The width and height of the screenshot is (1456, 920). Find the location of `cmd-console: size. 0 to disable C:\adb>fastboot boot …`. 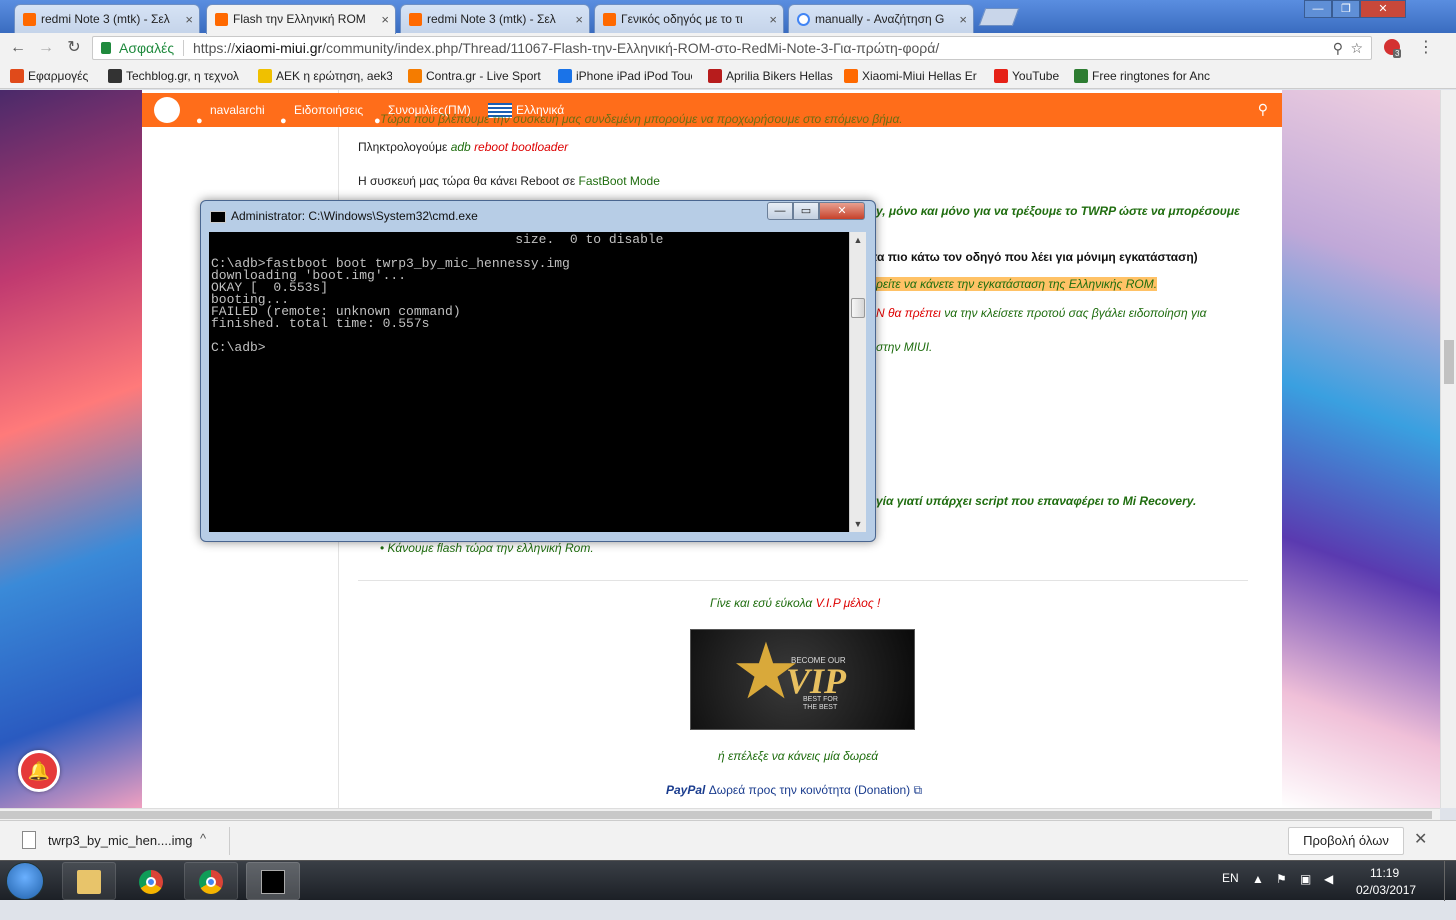

cmd-console: size. 0 to disable C:\adb>fastboot boot … is located at coordinates (529, 382).